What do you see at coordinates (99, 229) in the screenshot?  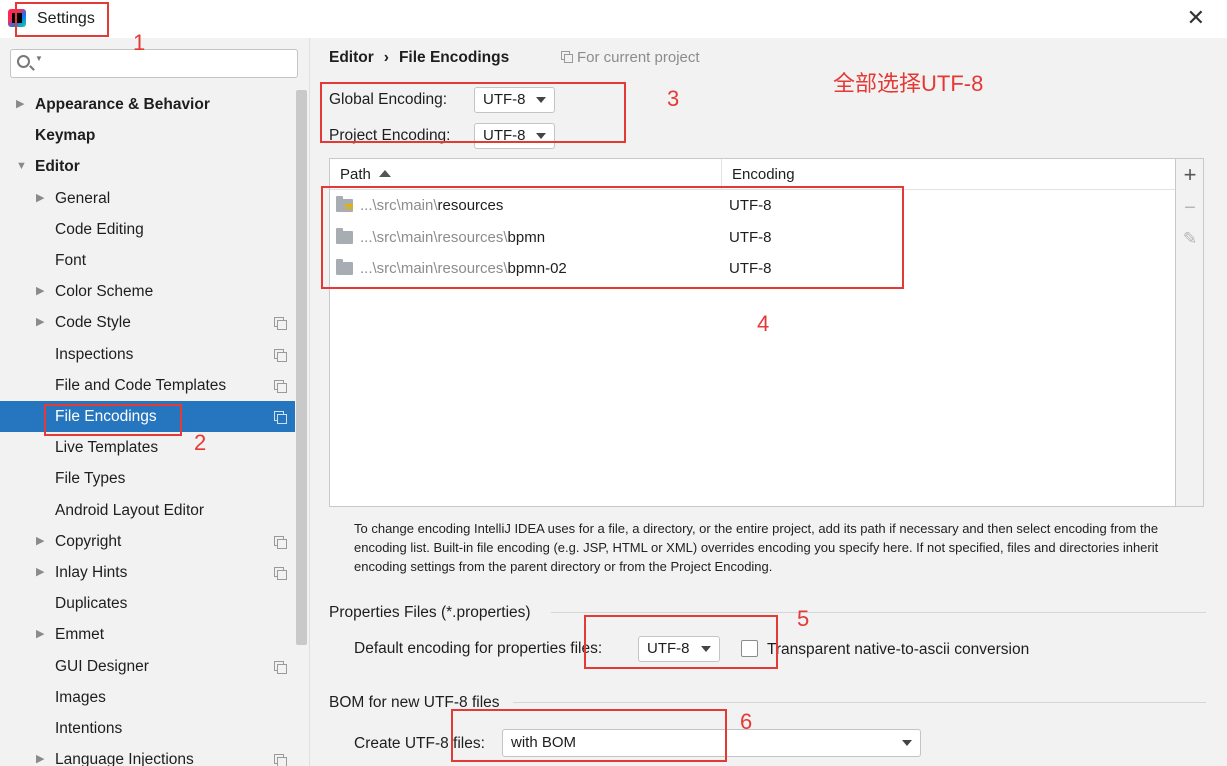 I see `sidebar-item-label: Code Editing` at bounding box center [99, 229].